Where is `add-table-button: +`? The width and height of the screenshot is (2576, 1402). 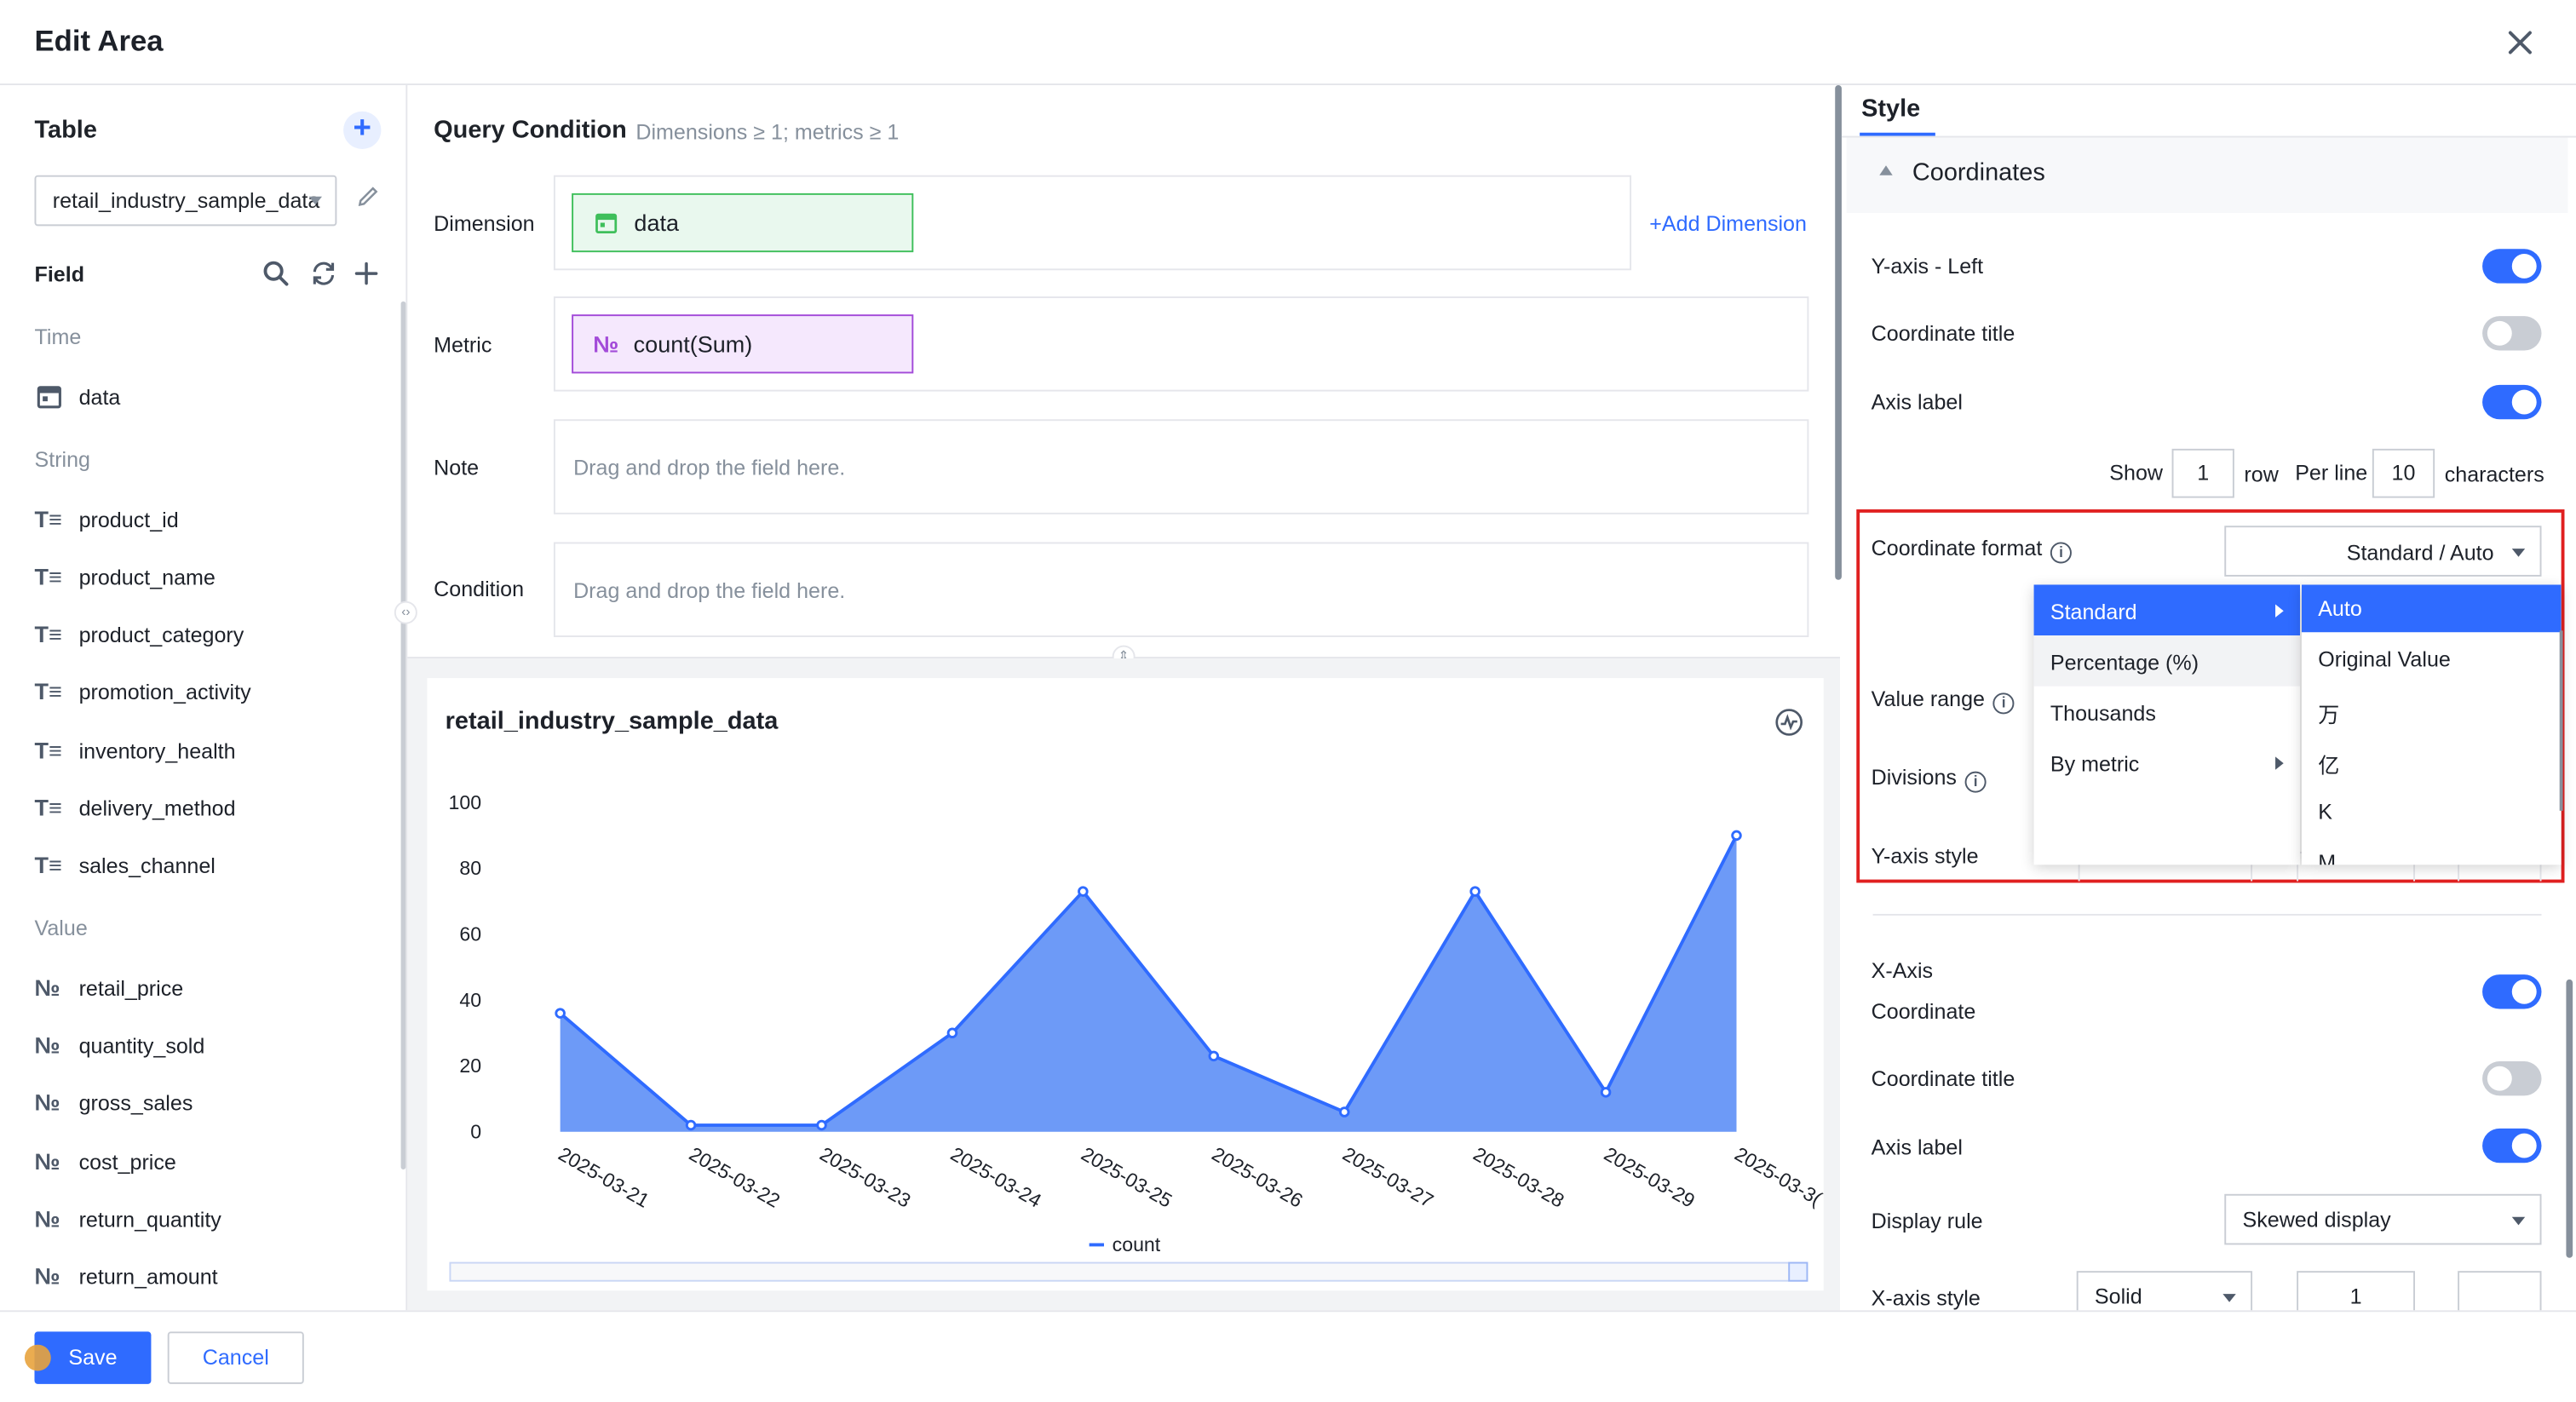
add-table-button: + is located at coordinates (363, 130).